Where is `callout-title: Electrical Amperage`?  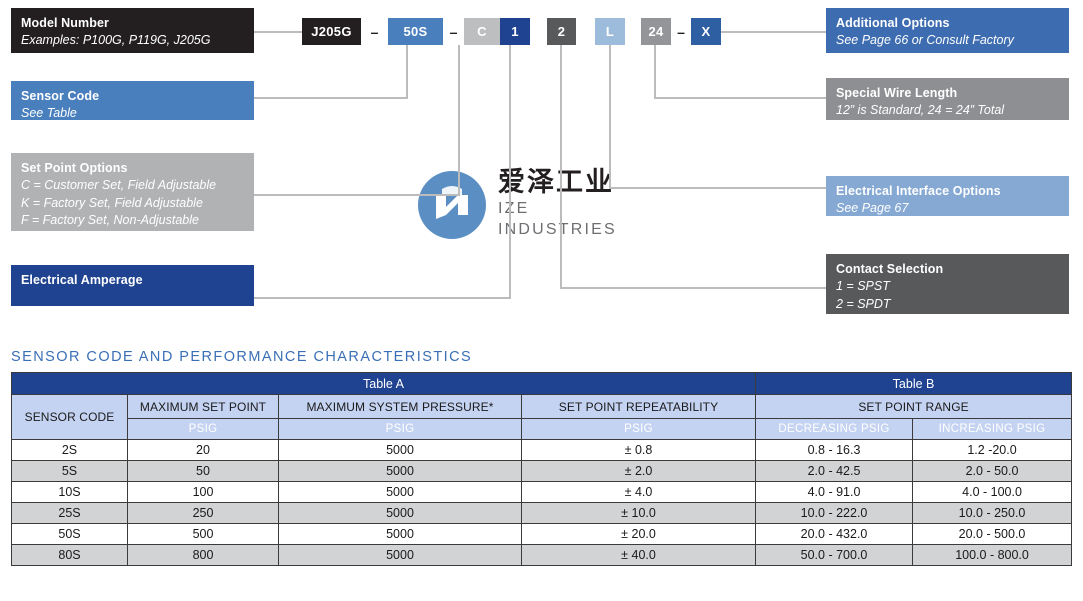
callout-title: Electrical Amperage is located at coordinates (82, 280).